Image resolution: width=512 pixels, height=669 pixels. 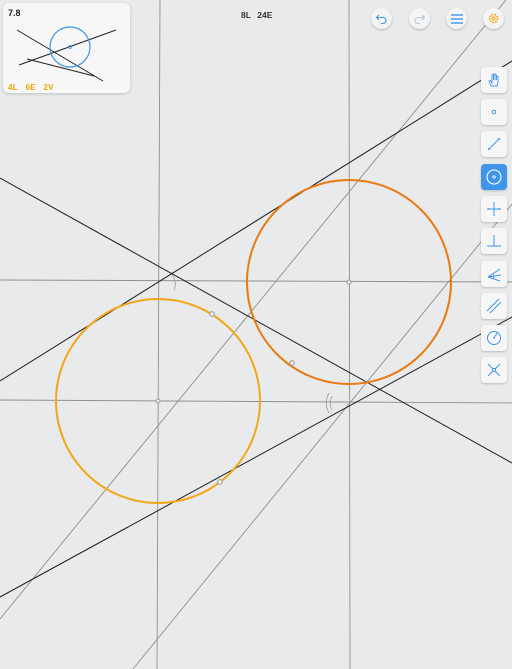 I want to click on vertical-line-right, so click(x=349, y=334).